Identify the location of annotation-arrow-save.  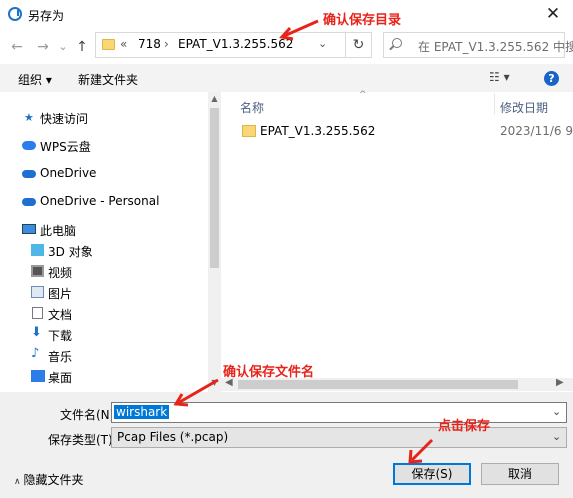
(421, 451).